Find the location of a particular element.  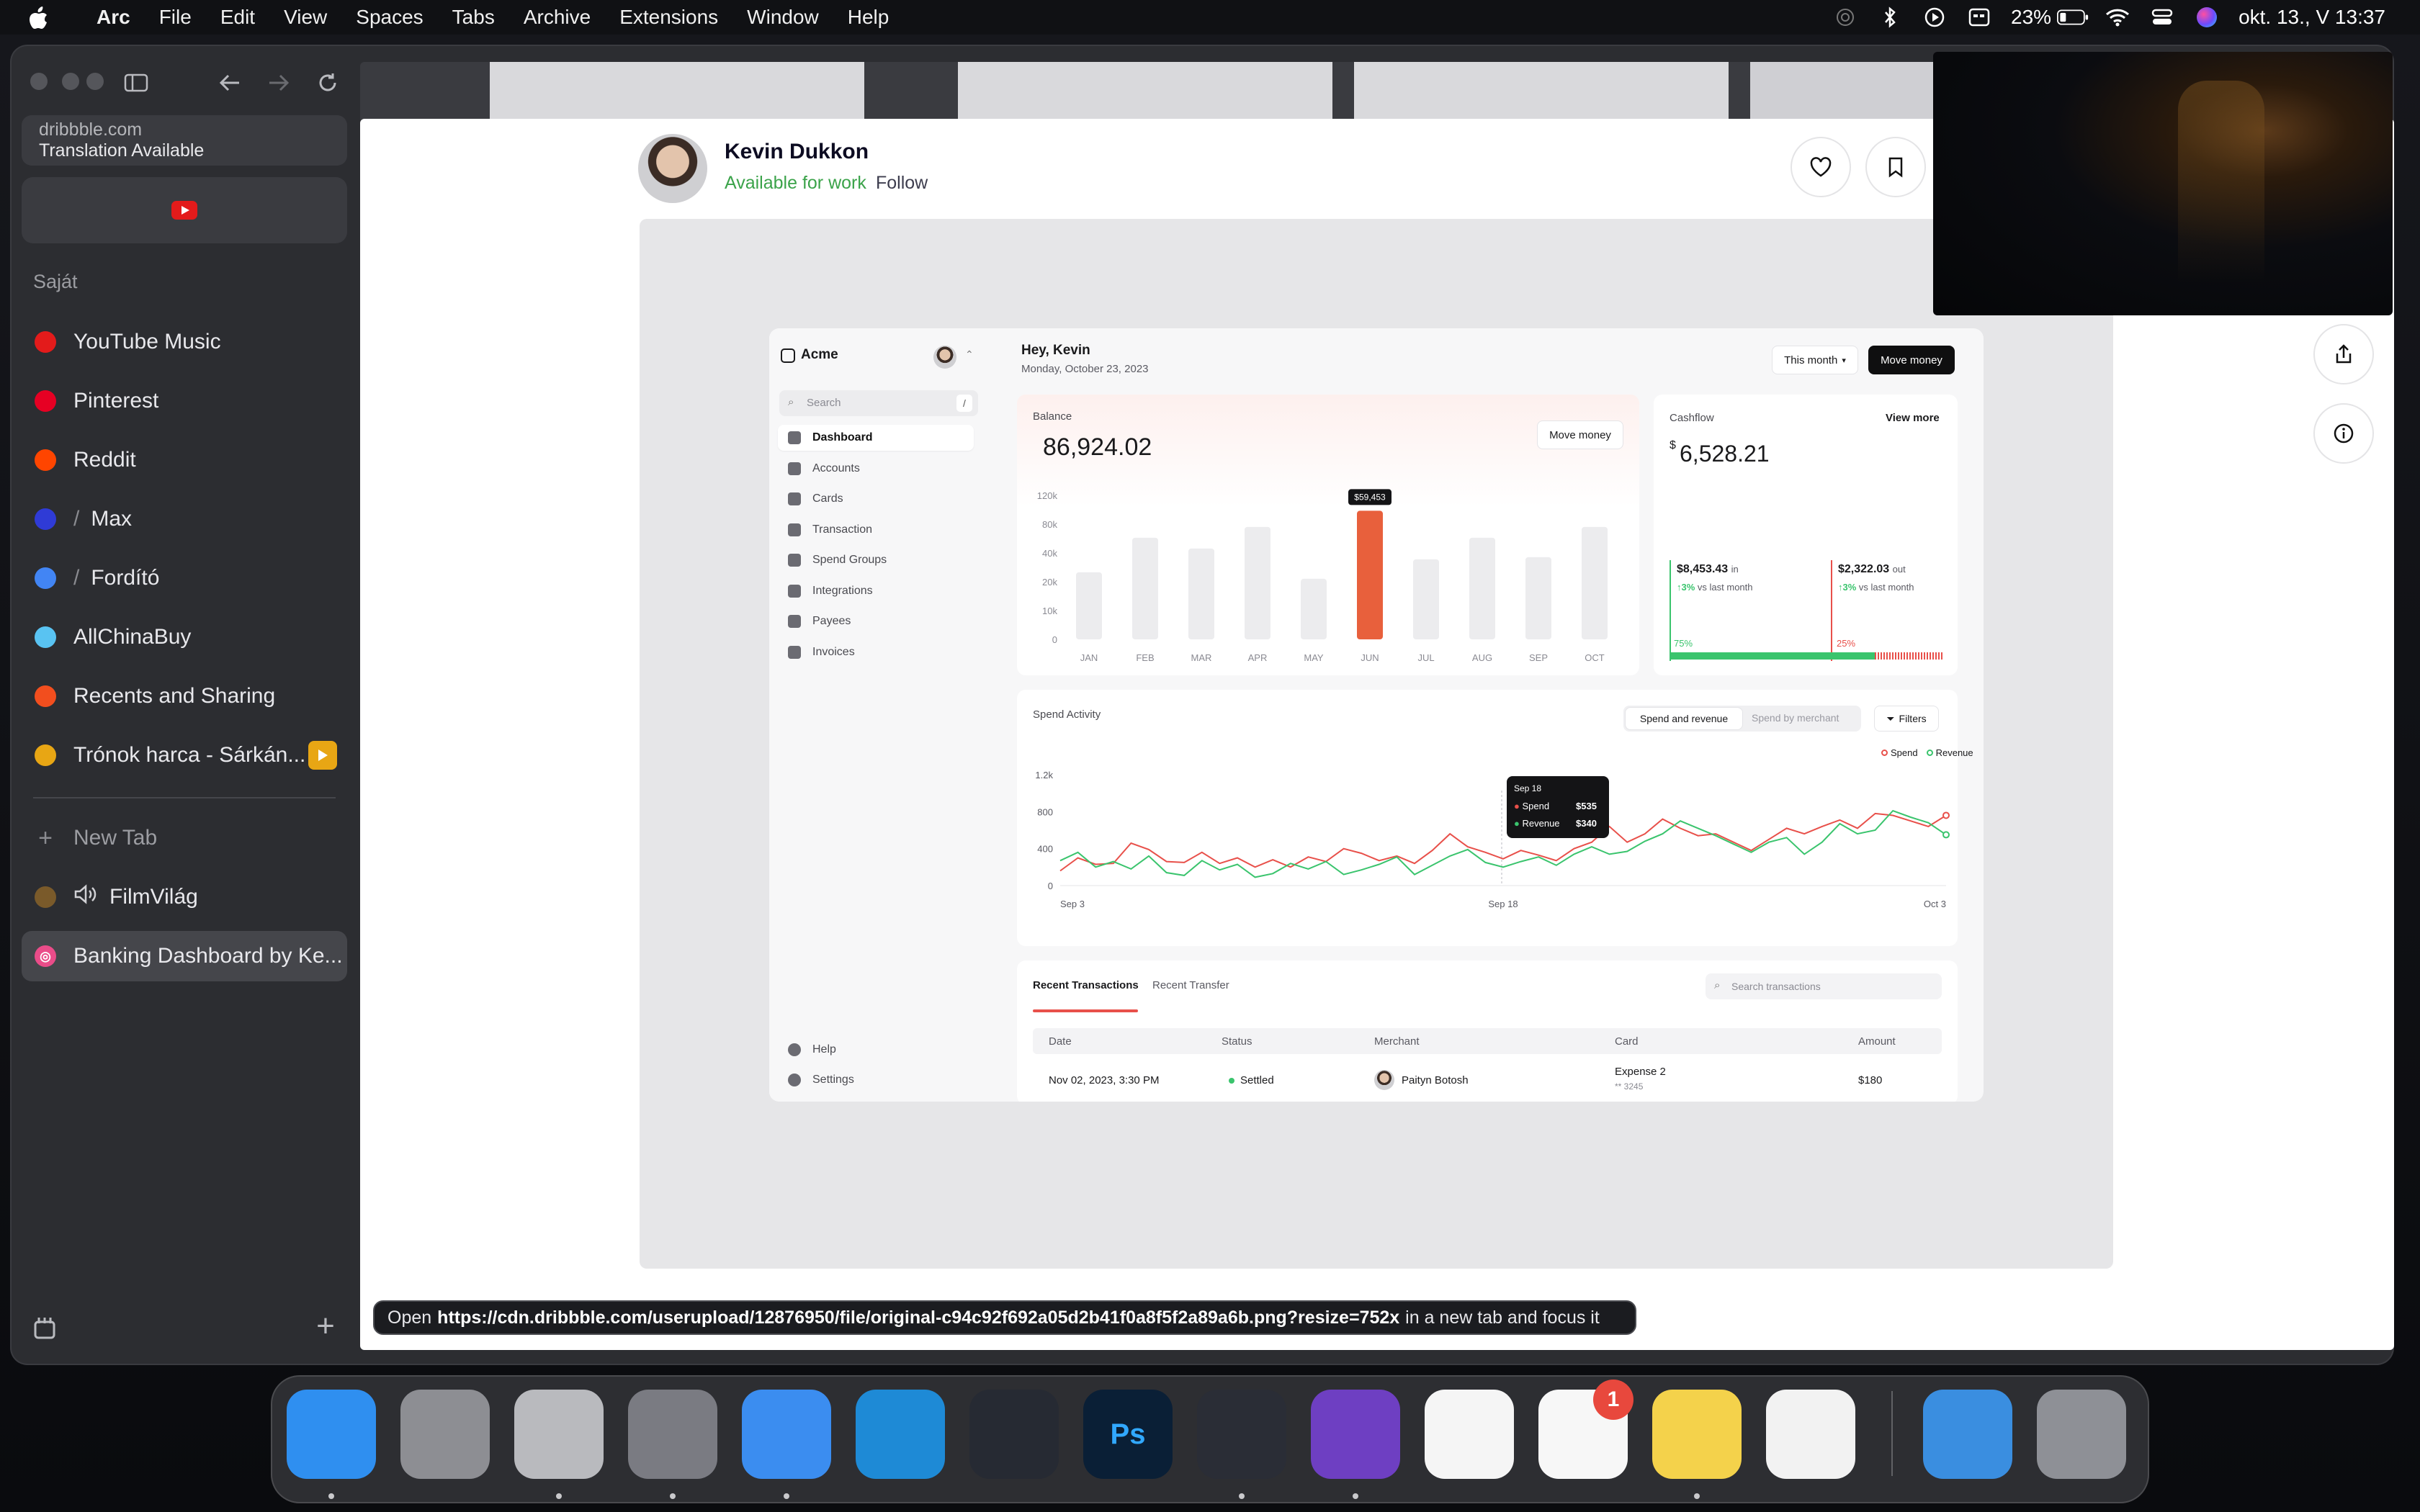

tab-filmvilag: FilmVilág is located at coordinates (185, 897).